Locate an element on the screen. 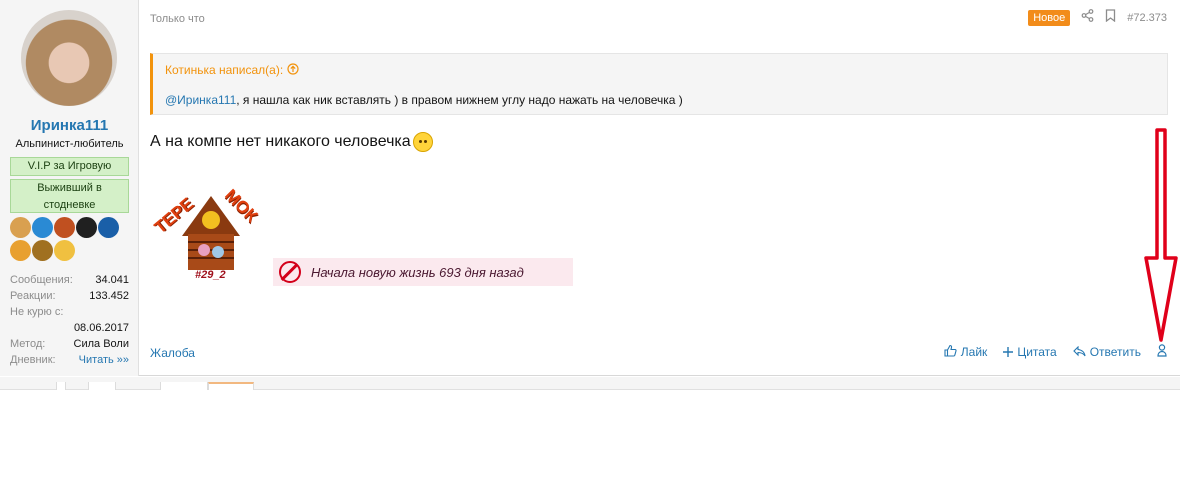  smoke-free-text: Начала новую жизнь 693 дня назад is located at coordinates (417, 272).